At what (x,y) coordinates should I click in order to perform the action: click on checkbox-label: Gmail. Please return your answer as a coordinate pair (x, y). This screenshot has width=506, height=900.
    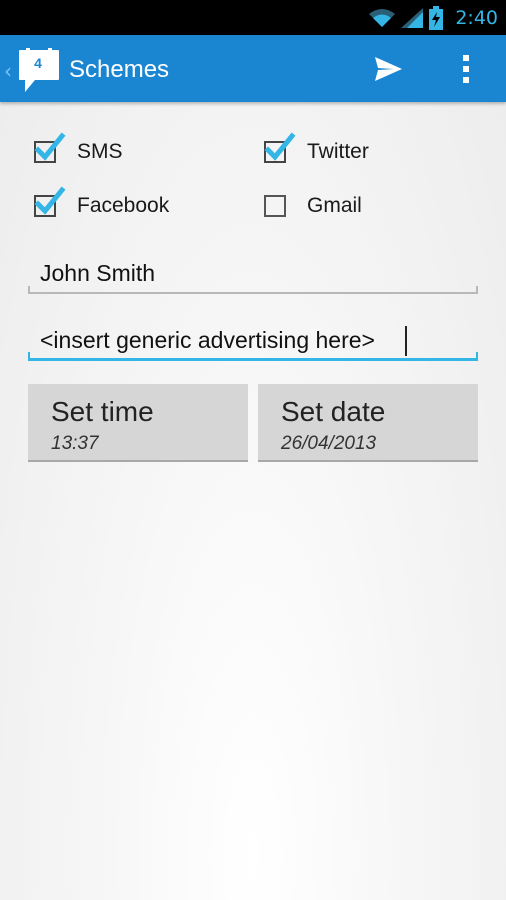
    Looking at the image, I should click on (334, 205).